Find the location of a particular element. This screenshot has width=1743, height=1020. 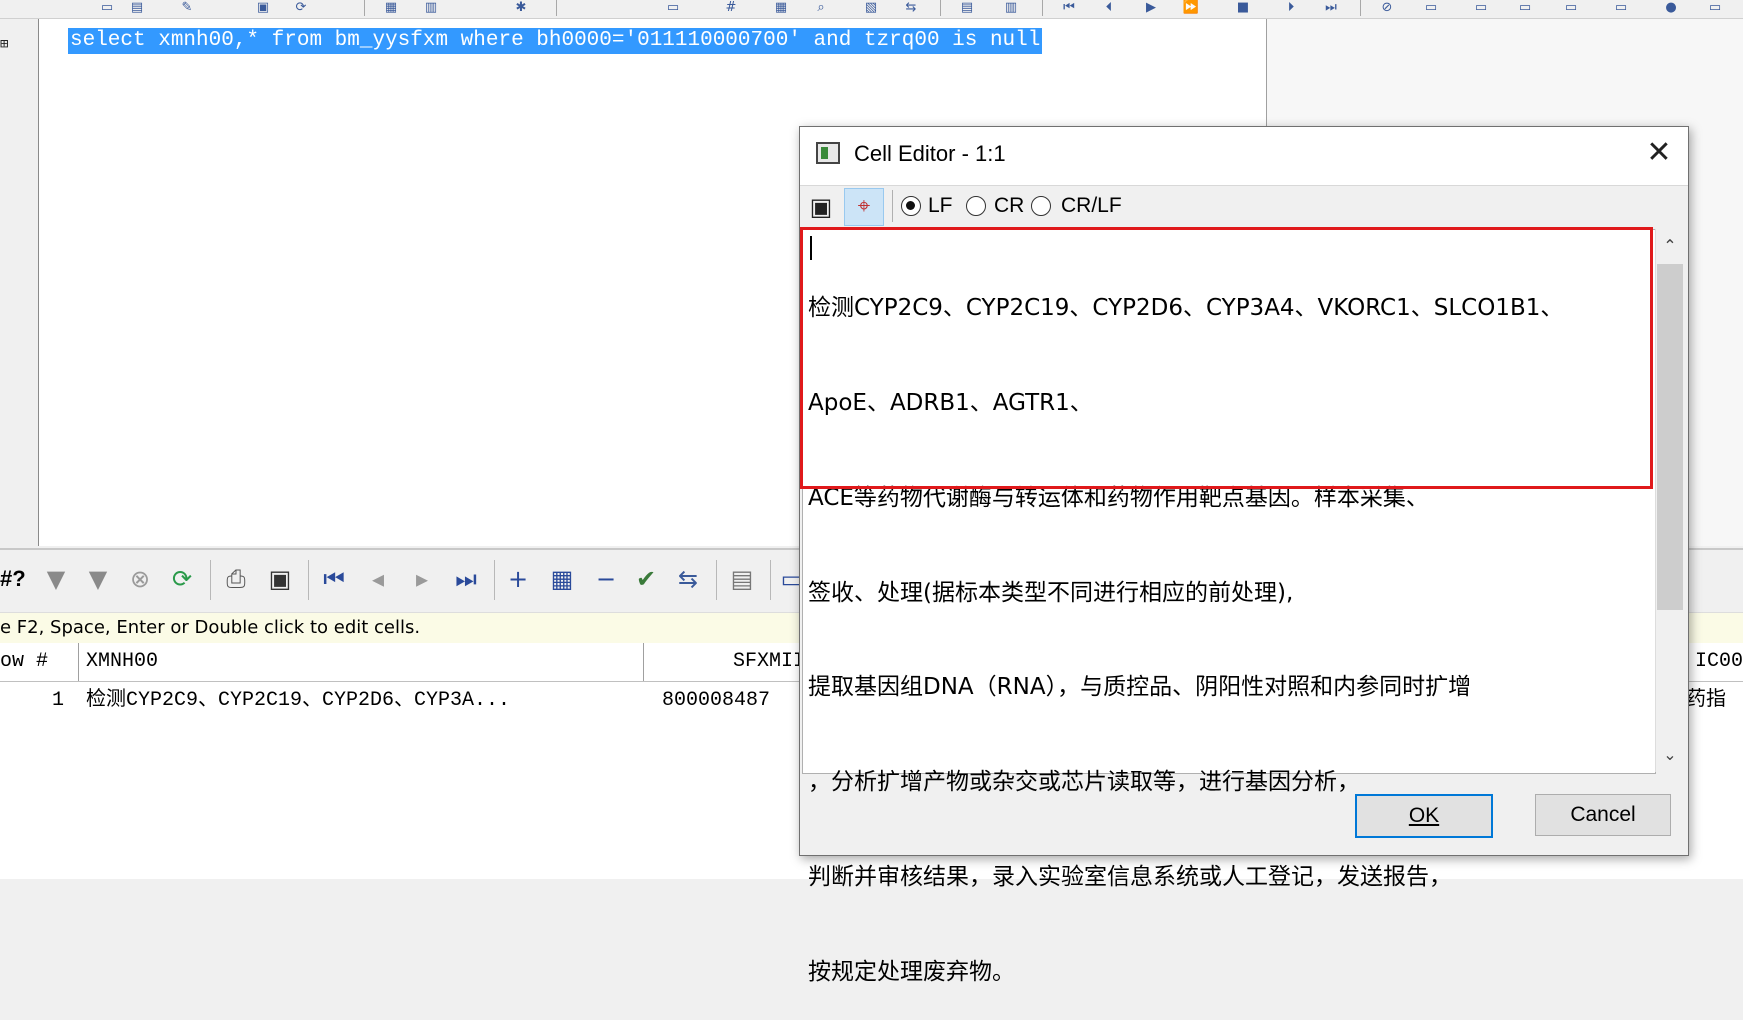

new-icon: ▭ is located at coordinates (107, 7).